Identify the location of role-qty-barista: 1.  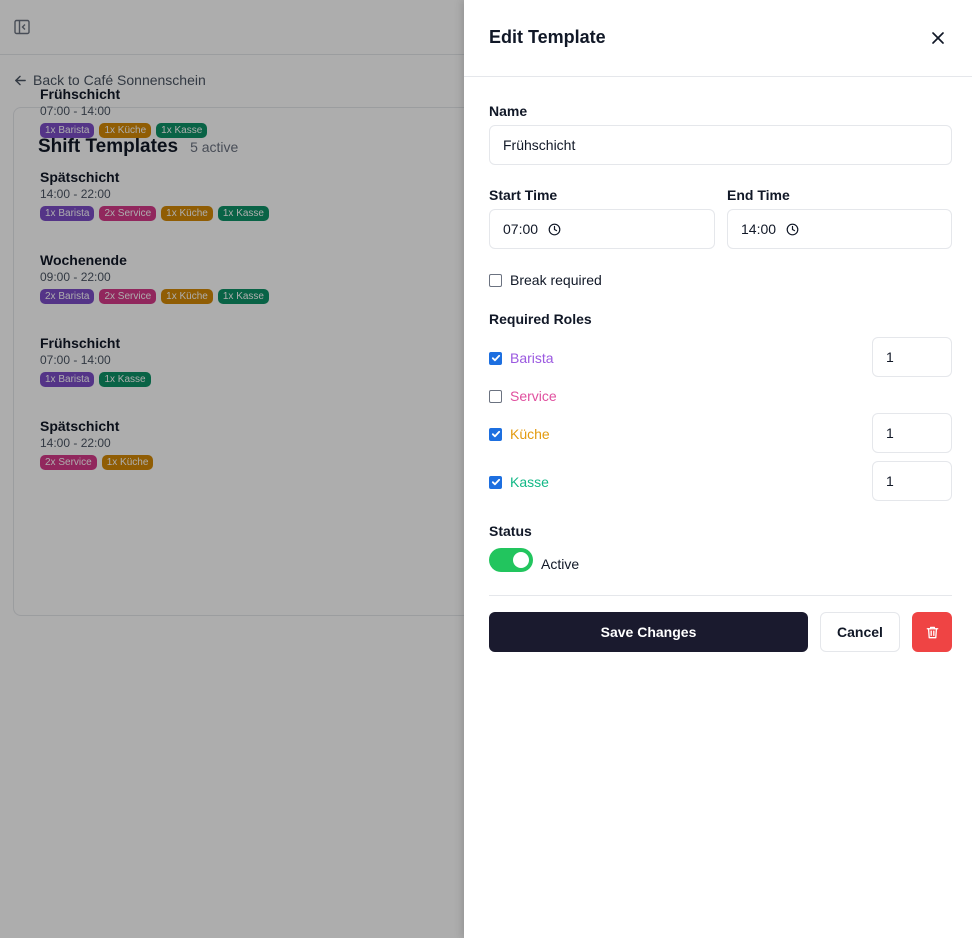
(912, 357).